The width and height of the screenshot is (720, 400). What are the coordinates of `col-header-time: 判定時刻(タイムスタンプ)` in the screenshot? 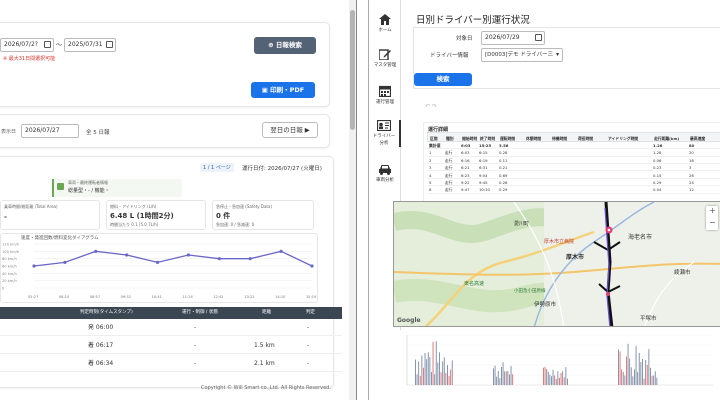 It's located at (106, 312).